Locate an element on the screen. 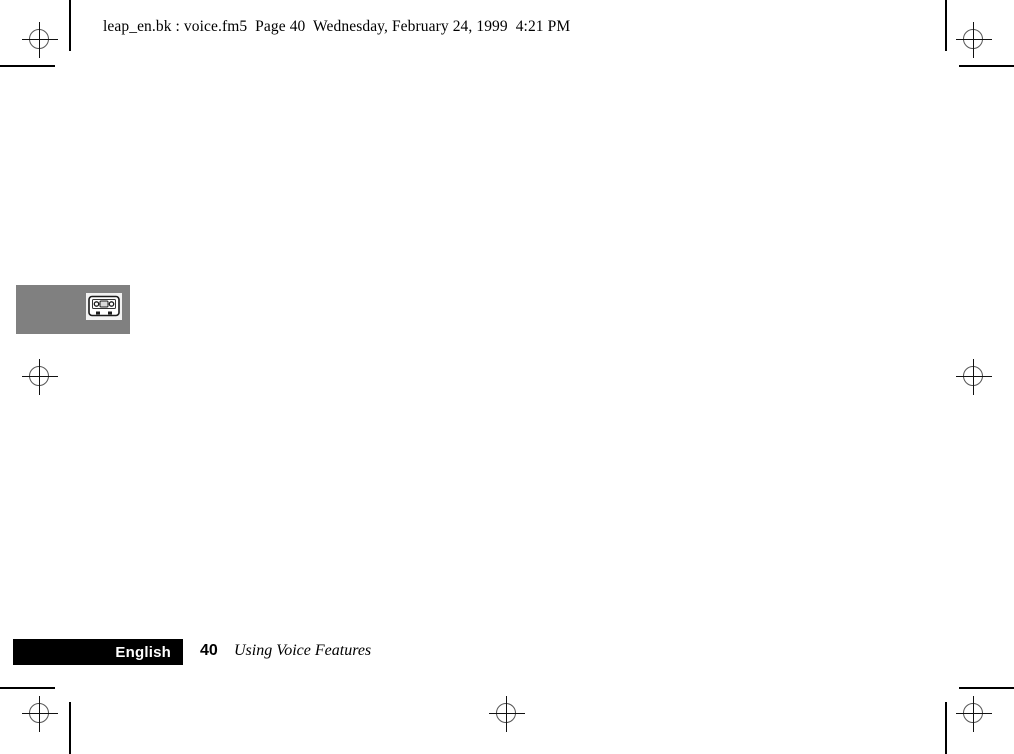 Image resolution: width=1014 pixels, height=754 pixels. figure-gray-block is located at coordinates (73, 309).